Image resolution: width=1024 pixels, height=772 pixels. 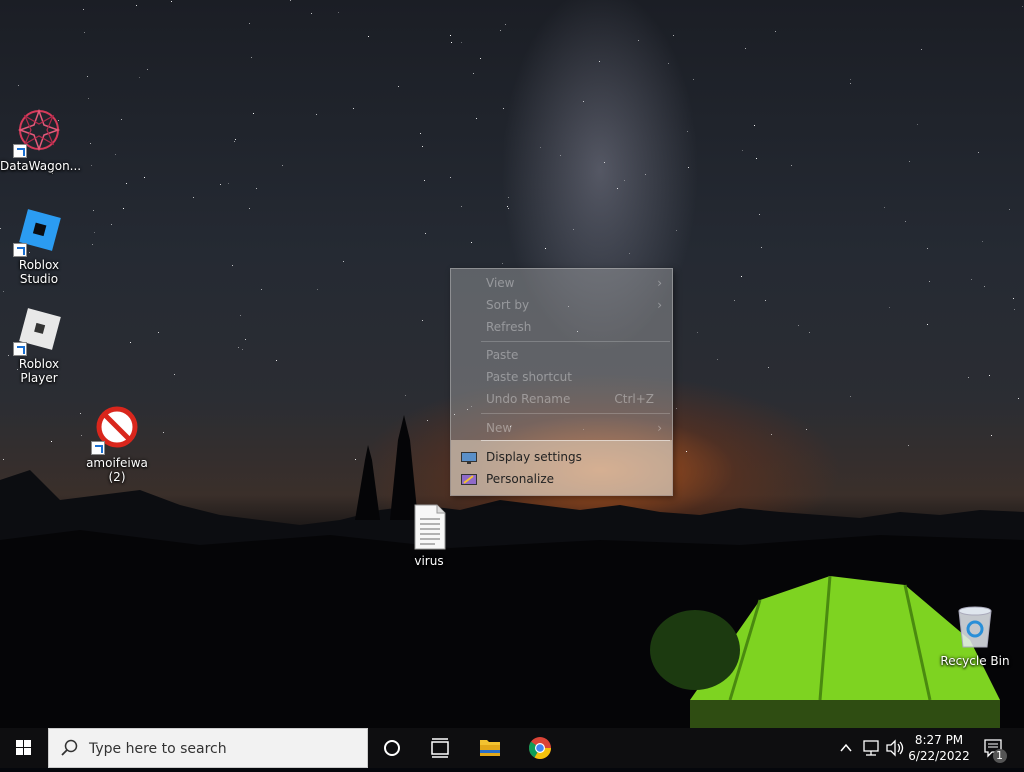 I want to click on desktop-icon-roblox-player: Roblox Player, so click(x=39, y=345).